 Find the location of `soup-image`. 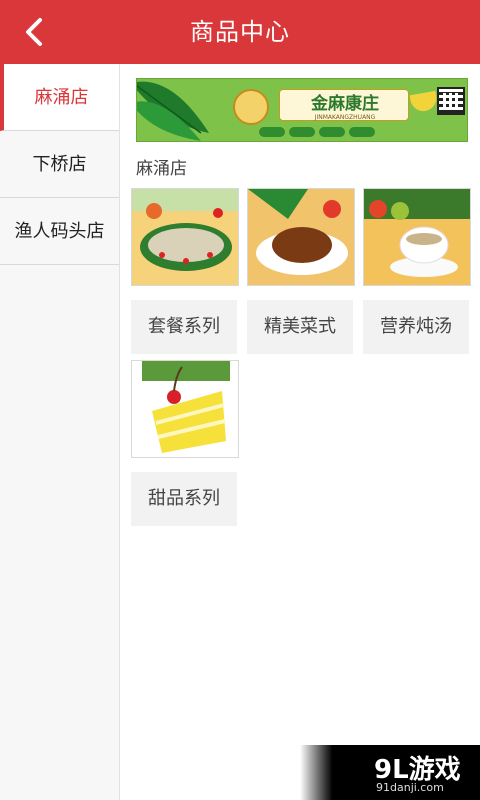

soup-image is located at coordinates (417, 237).